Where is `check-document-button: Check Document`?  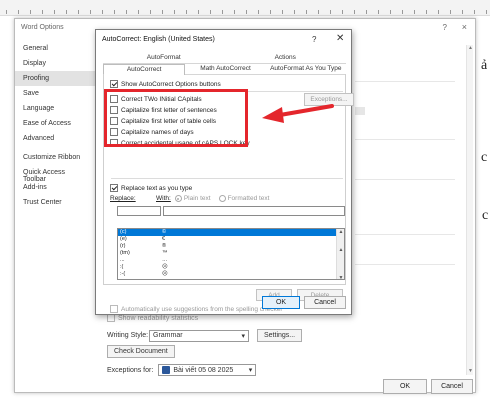
check-document-button: Check Document is located at coordinates (141, 351).